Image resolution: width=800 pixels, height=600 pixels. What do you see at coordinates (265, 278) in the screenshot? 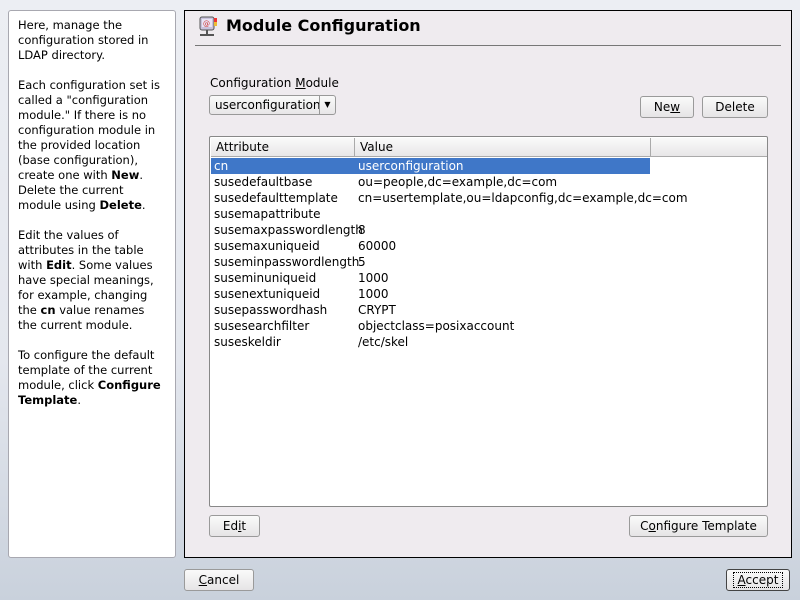
I see `attribute-cell: suseminuniqueid` at bounding box center [265, 278].